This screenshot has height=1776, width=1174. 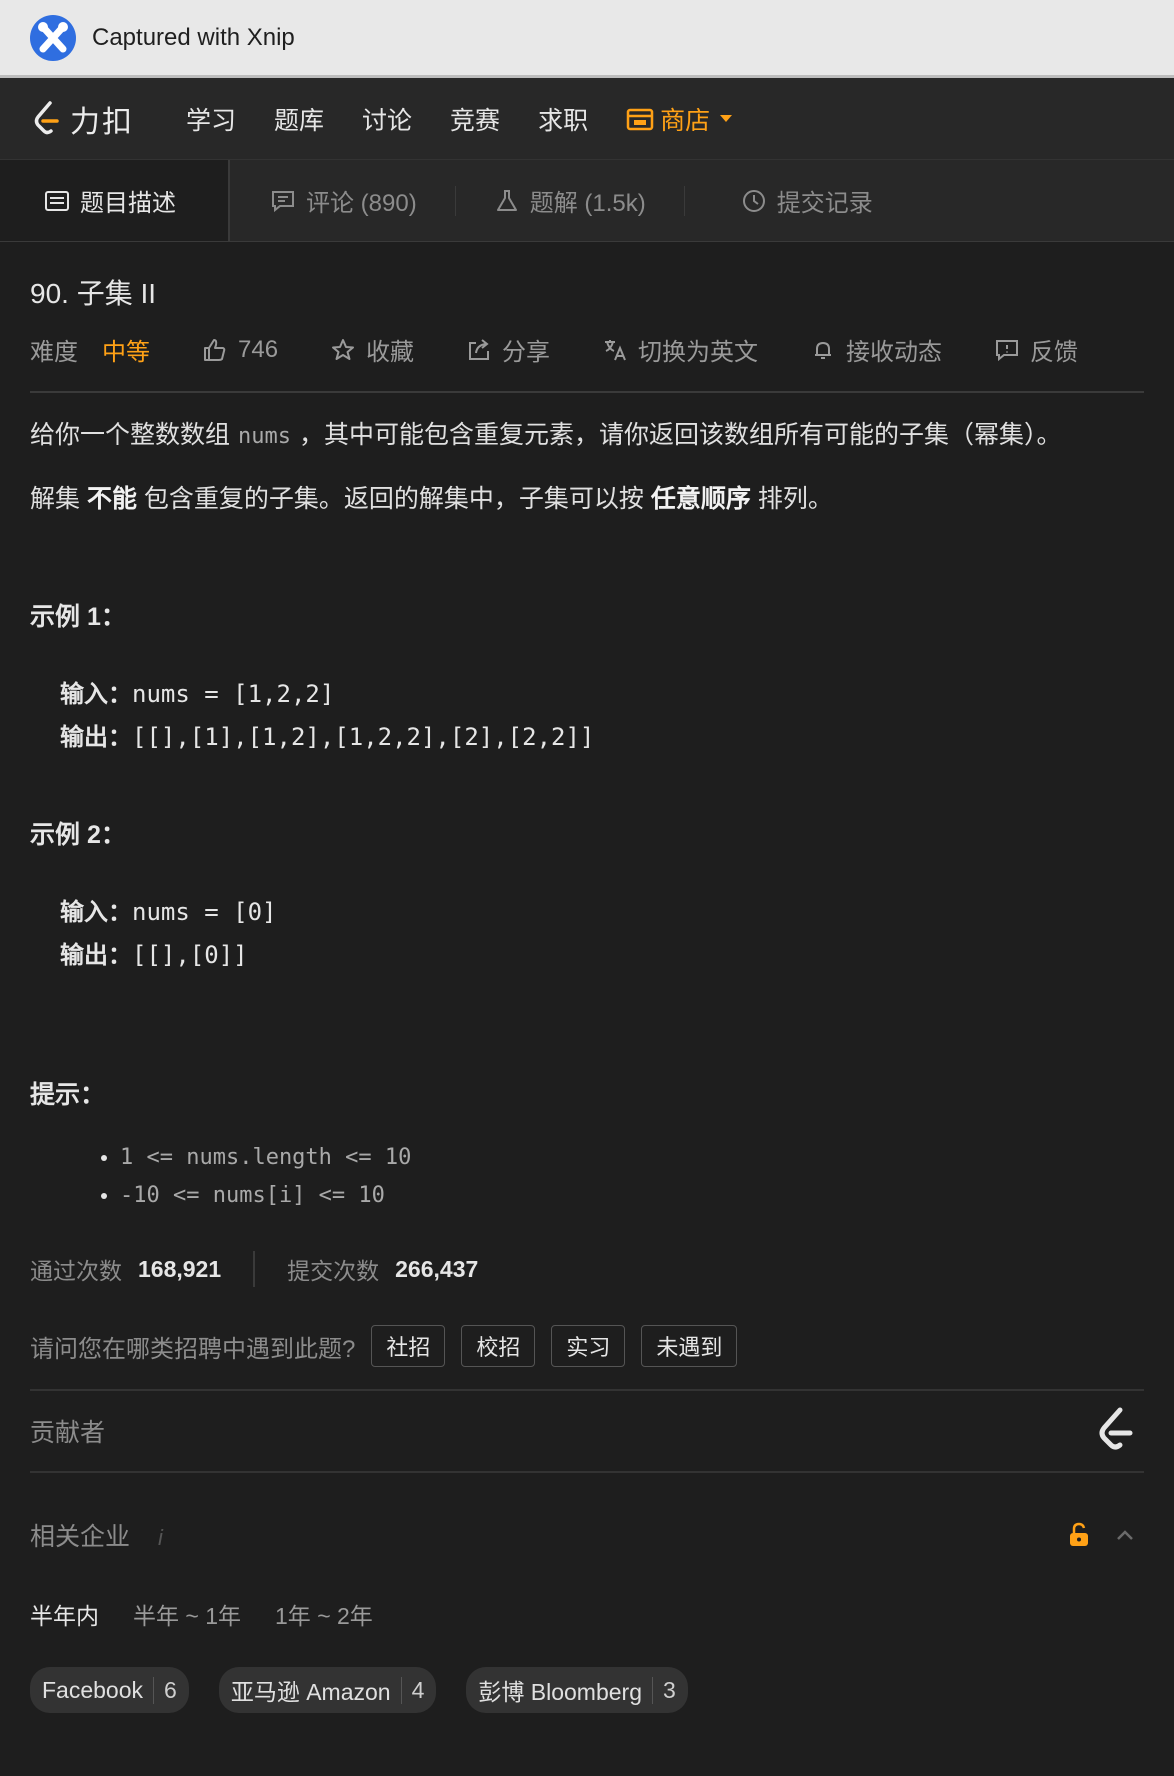 What do you see at coordinates (753, 200) in the screenshot?
I see `clock-icon` at bounding box center [753, 200].